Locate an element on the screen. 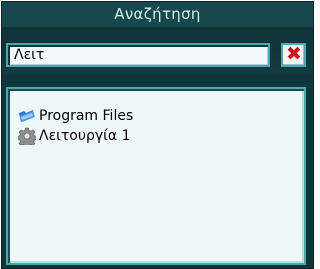  list-item-program-files: Program Files is located at coordinates (75, 116).